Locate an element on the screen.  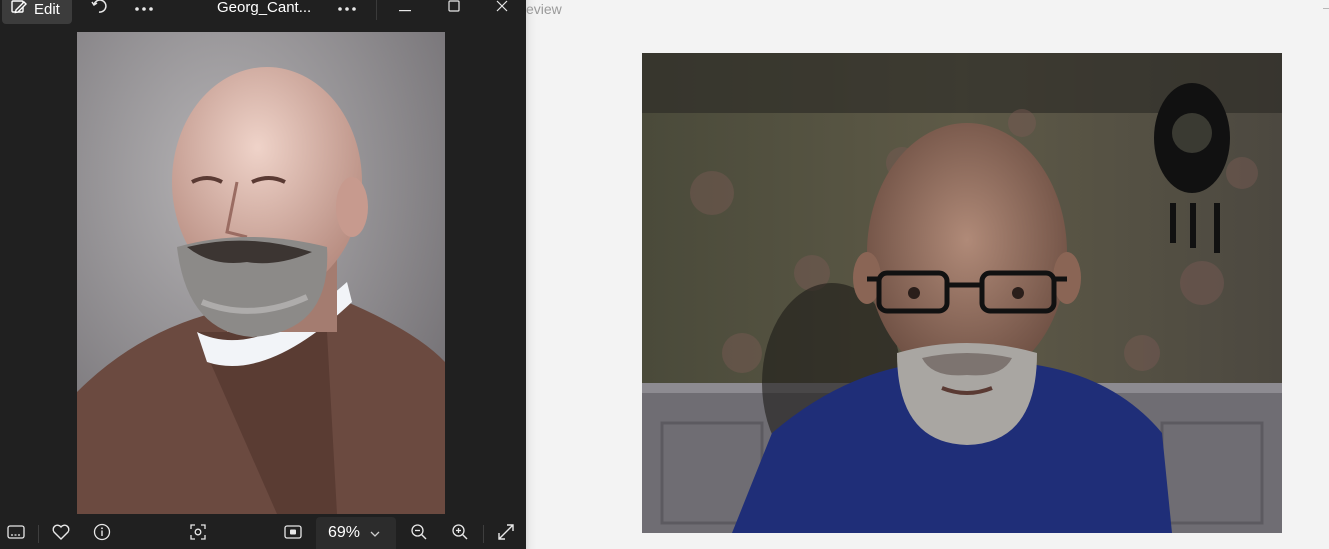
edit-button: Edit is located at coordinates (37, 12).